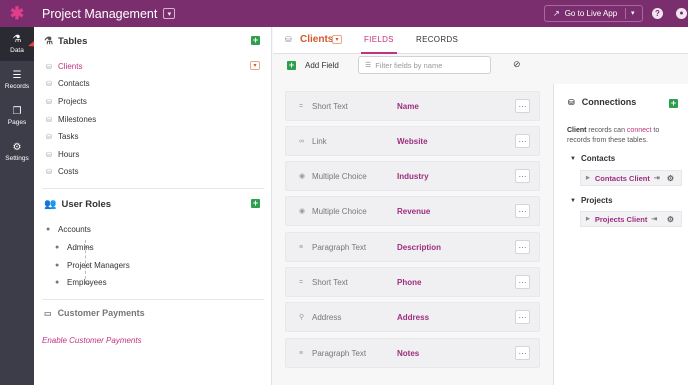 The width and height of the screenshot is (688, 385). What do you see at coordinates (639, 130) in the screenshot?
I see `connect-link: connect` at bounding box center [639, 130].